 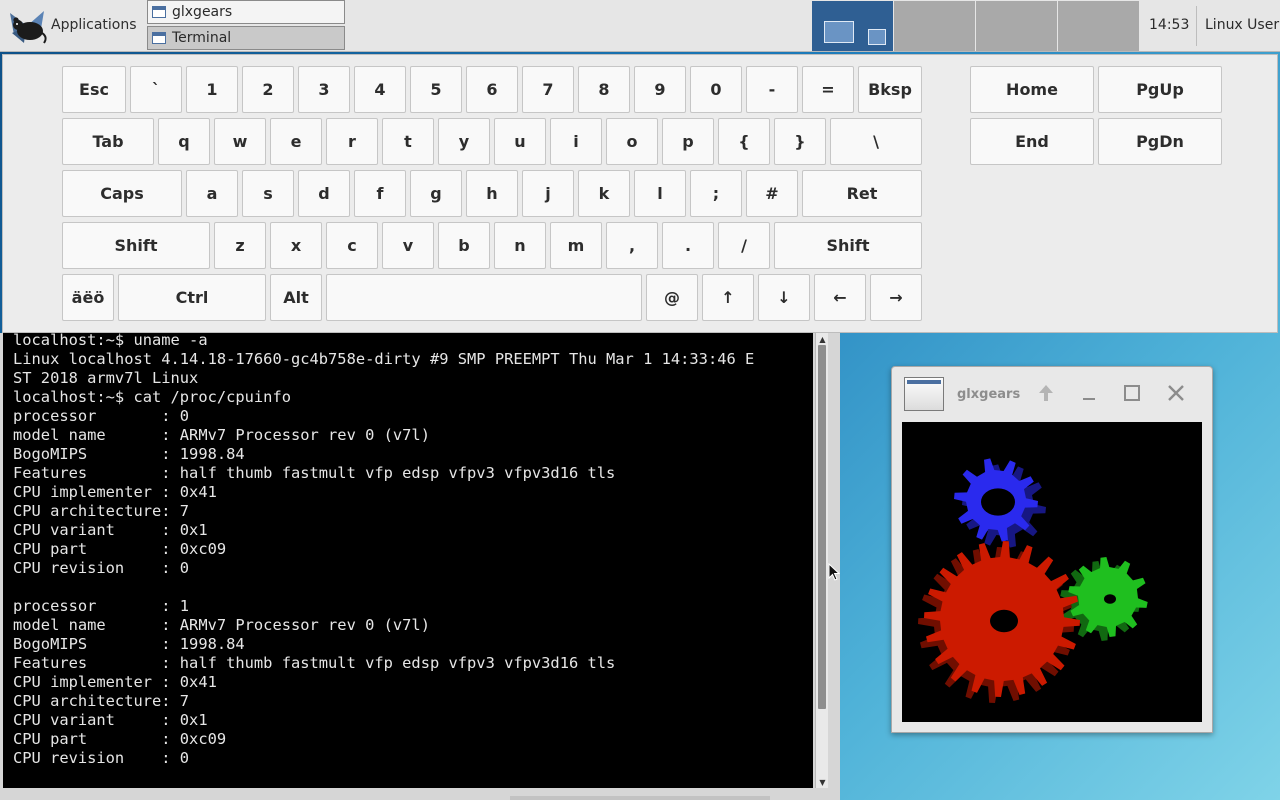 I want to click on key-ctrl: Ctrl, so click(x=192, y=297).